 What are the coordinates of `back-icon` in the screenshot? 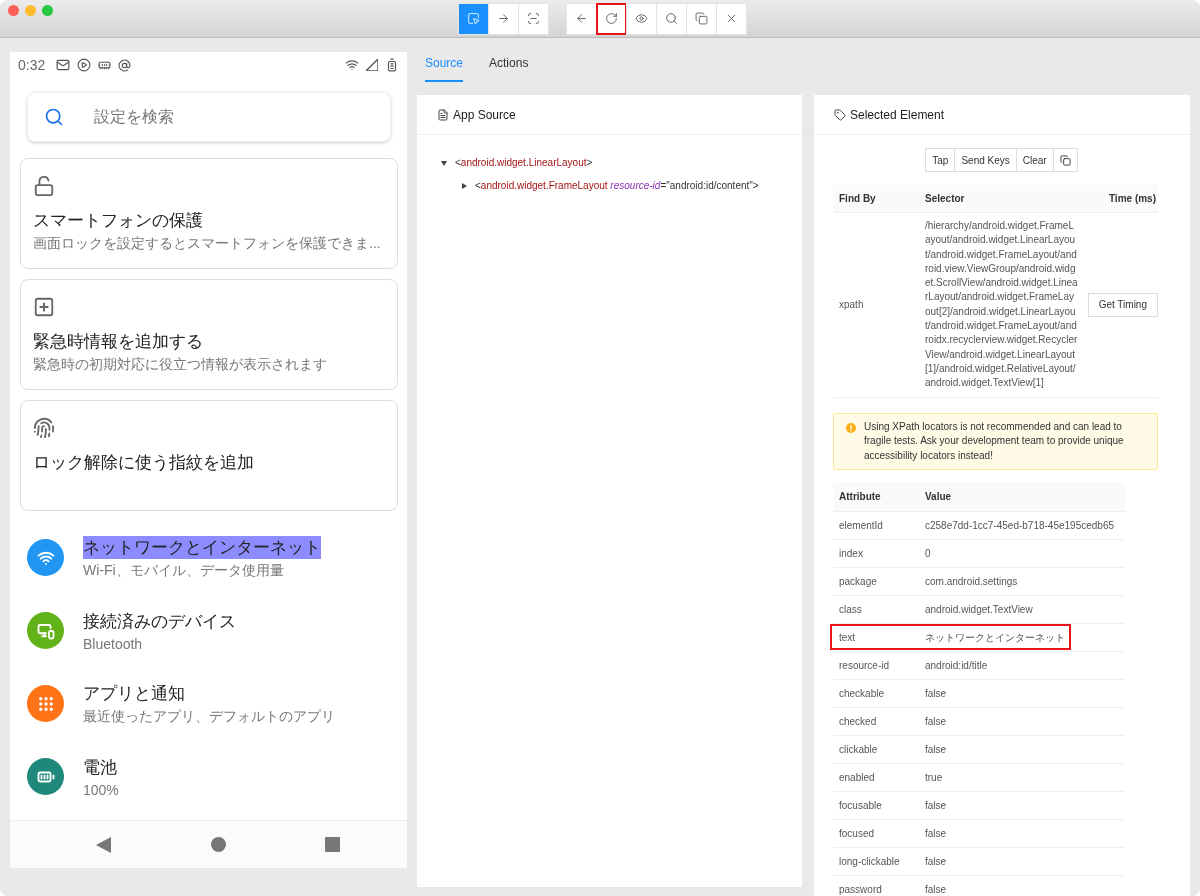 It's located at (103, 844).